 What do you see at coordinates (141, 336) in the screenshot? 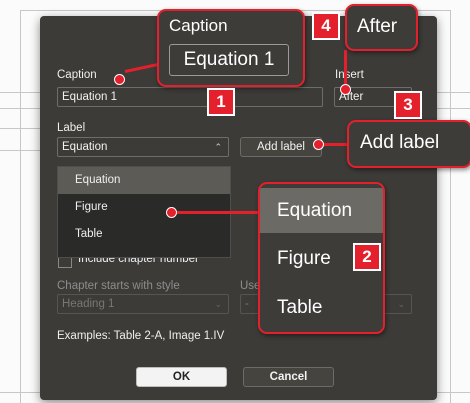
I see `examples-text: Examples: Table 2-A, Image 1.IV` at bounding box center [141, 336].